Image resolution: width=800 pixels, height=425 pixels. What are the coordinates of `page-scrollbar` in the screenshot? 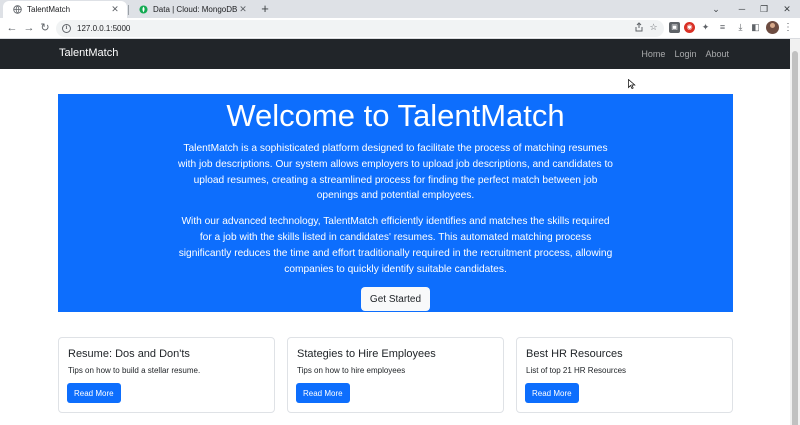 It's located at (795, 232).